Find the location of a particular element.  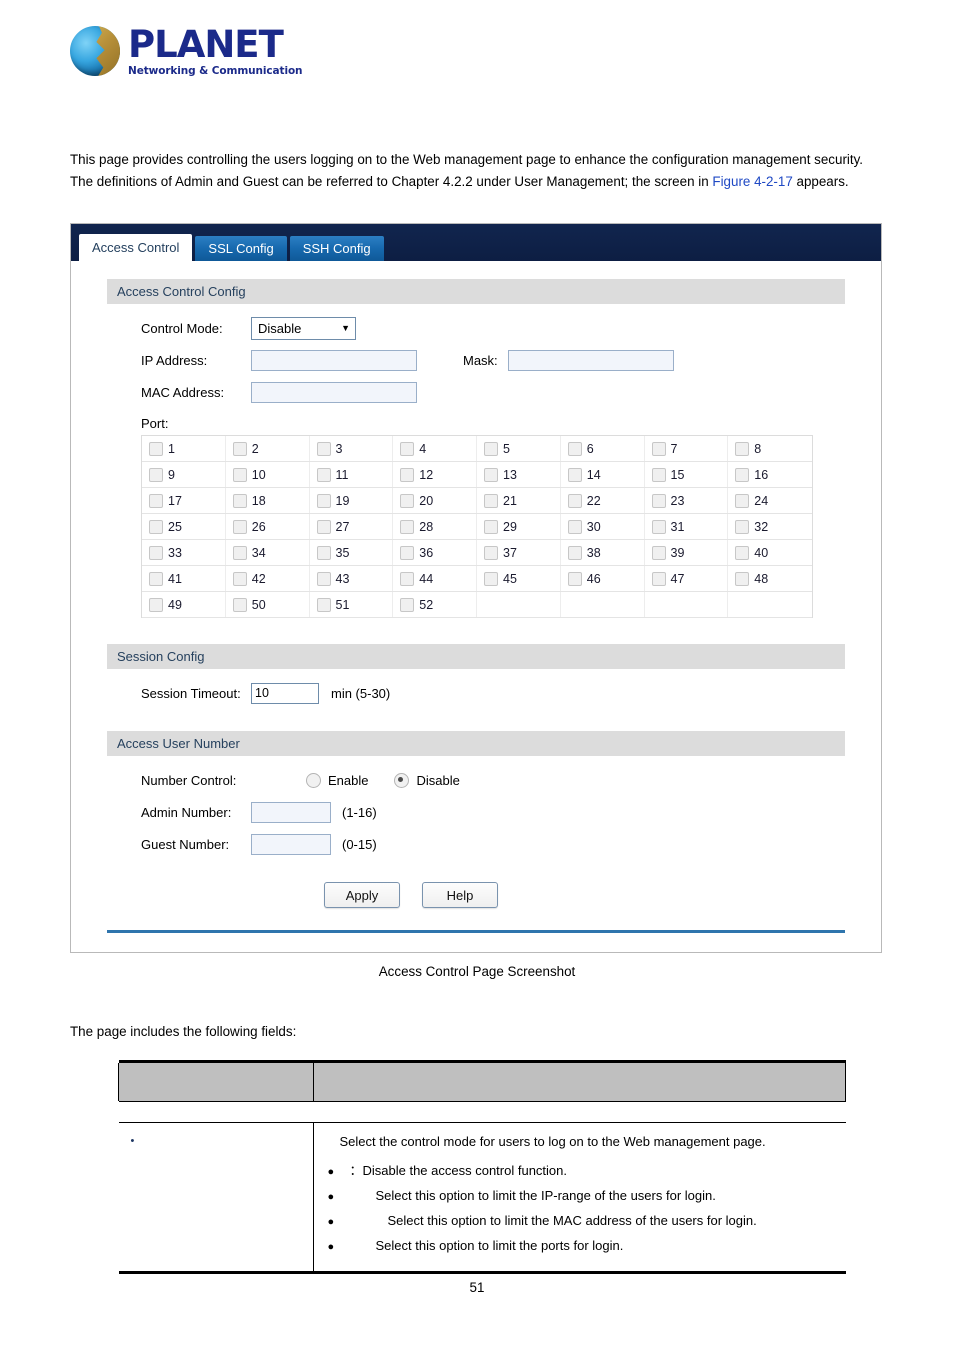

port-row: 49 50 51 52 is located at coordinates (477, 605).